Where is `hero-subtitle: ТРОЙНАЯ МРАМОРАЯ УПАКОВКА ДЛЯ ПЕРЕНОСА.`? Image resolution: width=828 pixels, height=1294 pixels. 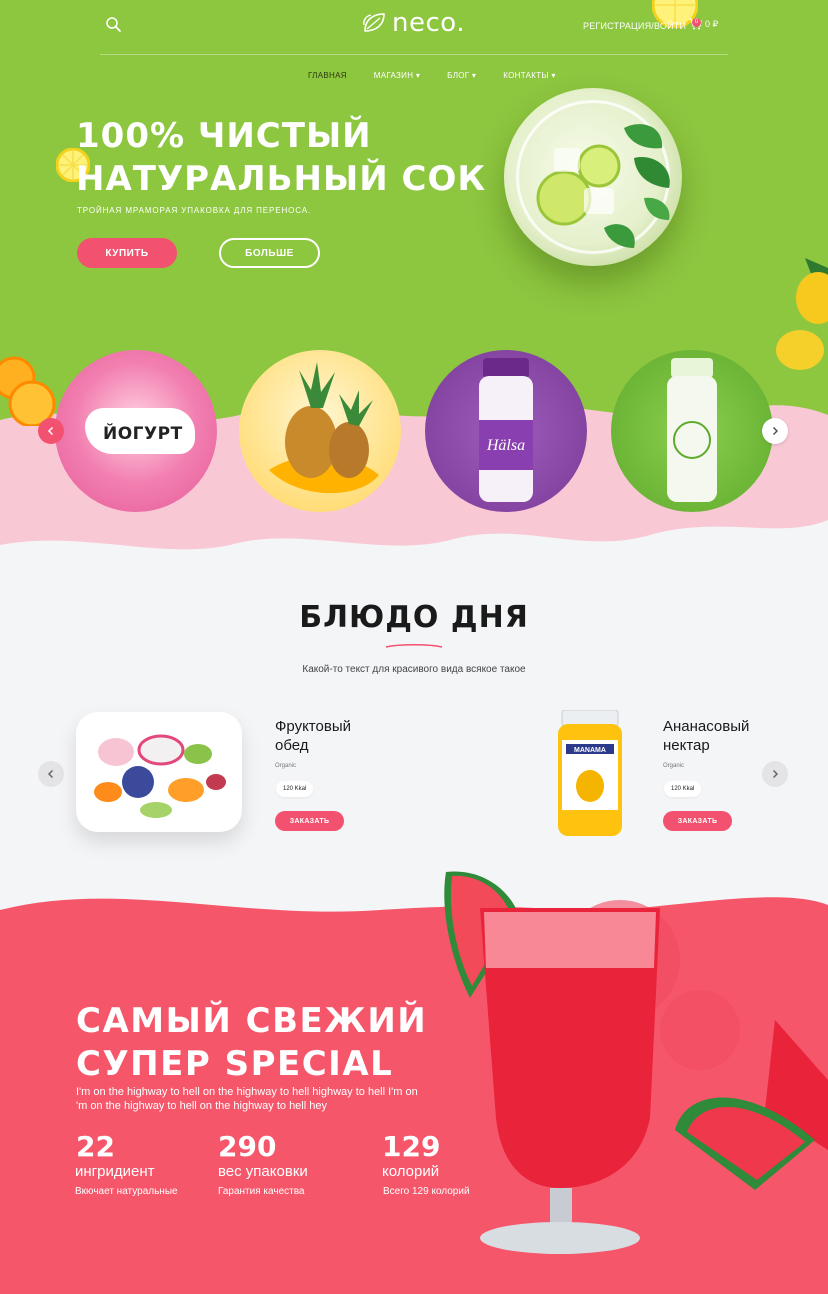 hero-subtitle: ТРОЙНАЯ МРАМОРАЯ УПАКОВКА ДЛЯ ПЕРЕНОСА. is located at coordinates (194, 210).